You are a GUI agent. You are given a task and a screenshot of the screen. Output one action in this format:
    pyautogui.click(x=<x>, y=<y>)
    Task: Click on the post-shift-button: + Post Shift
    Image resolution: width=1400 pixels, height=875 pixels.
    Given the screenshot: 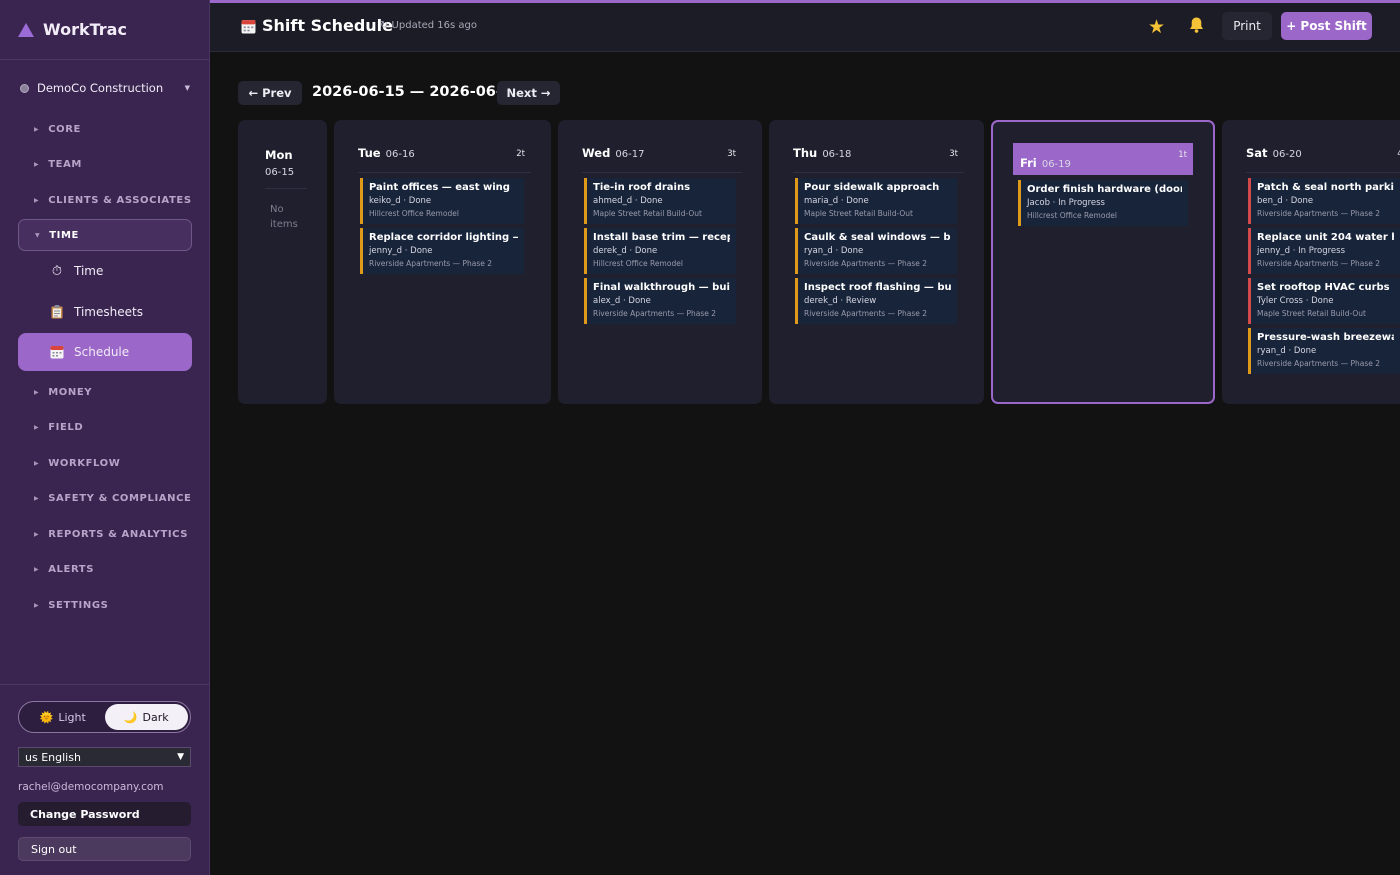 What is the action you would take?
    pyautogui.click(x=1326, y=26)
    